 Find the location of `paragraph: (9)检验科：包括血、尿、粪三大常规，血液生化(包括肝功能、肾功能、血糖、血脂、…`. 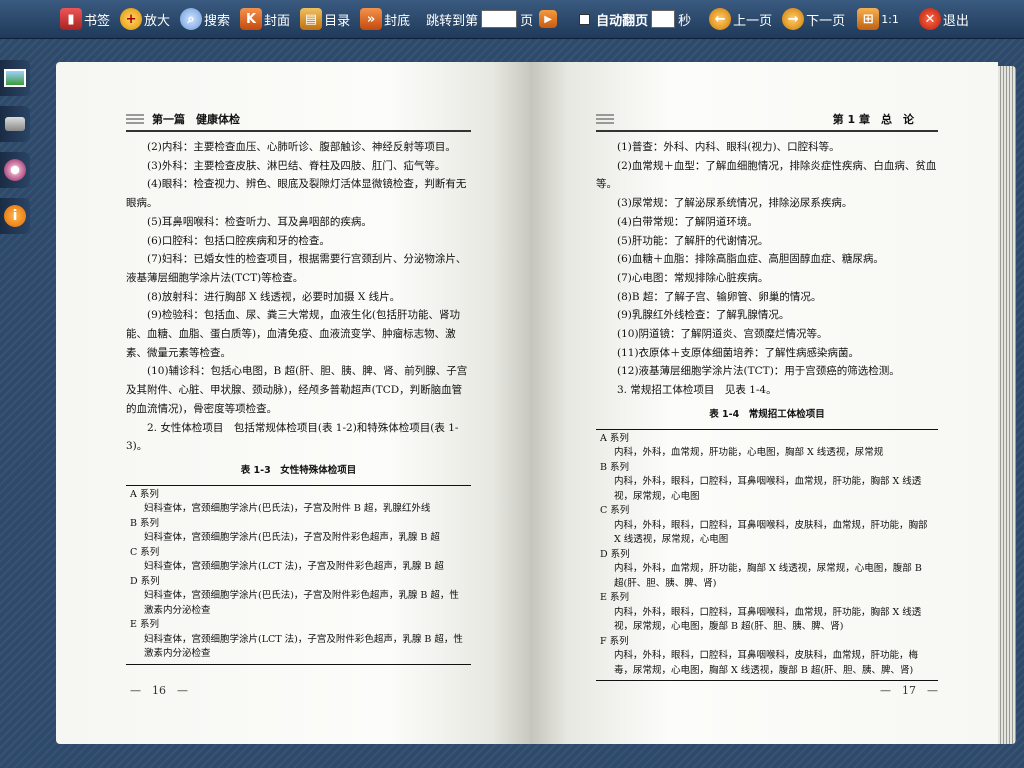

paragraph: (9)检验科：包括血、尿、粪三大常规，血液生化(包括肝功能、肾功能、血糖、血脂、… is located at coordinates (293, 334).